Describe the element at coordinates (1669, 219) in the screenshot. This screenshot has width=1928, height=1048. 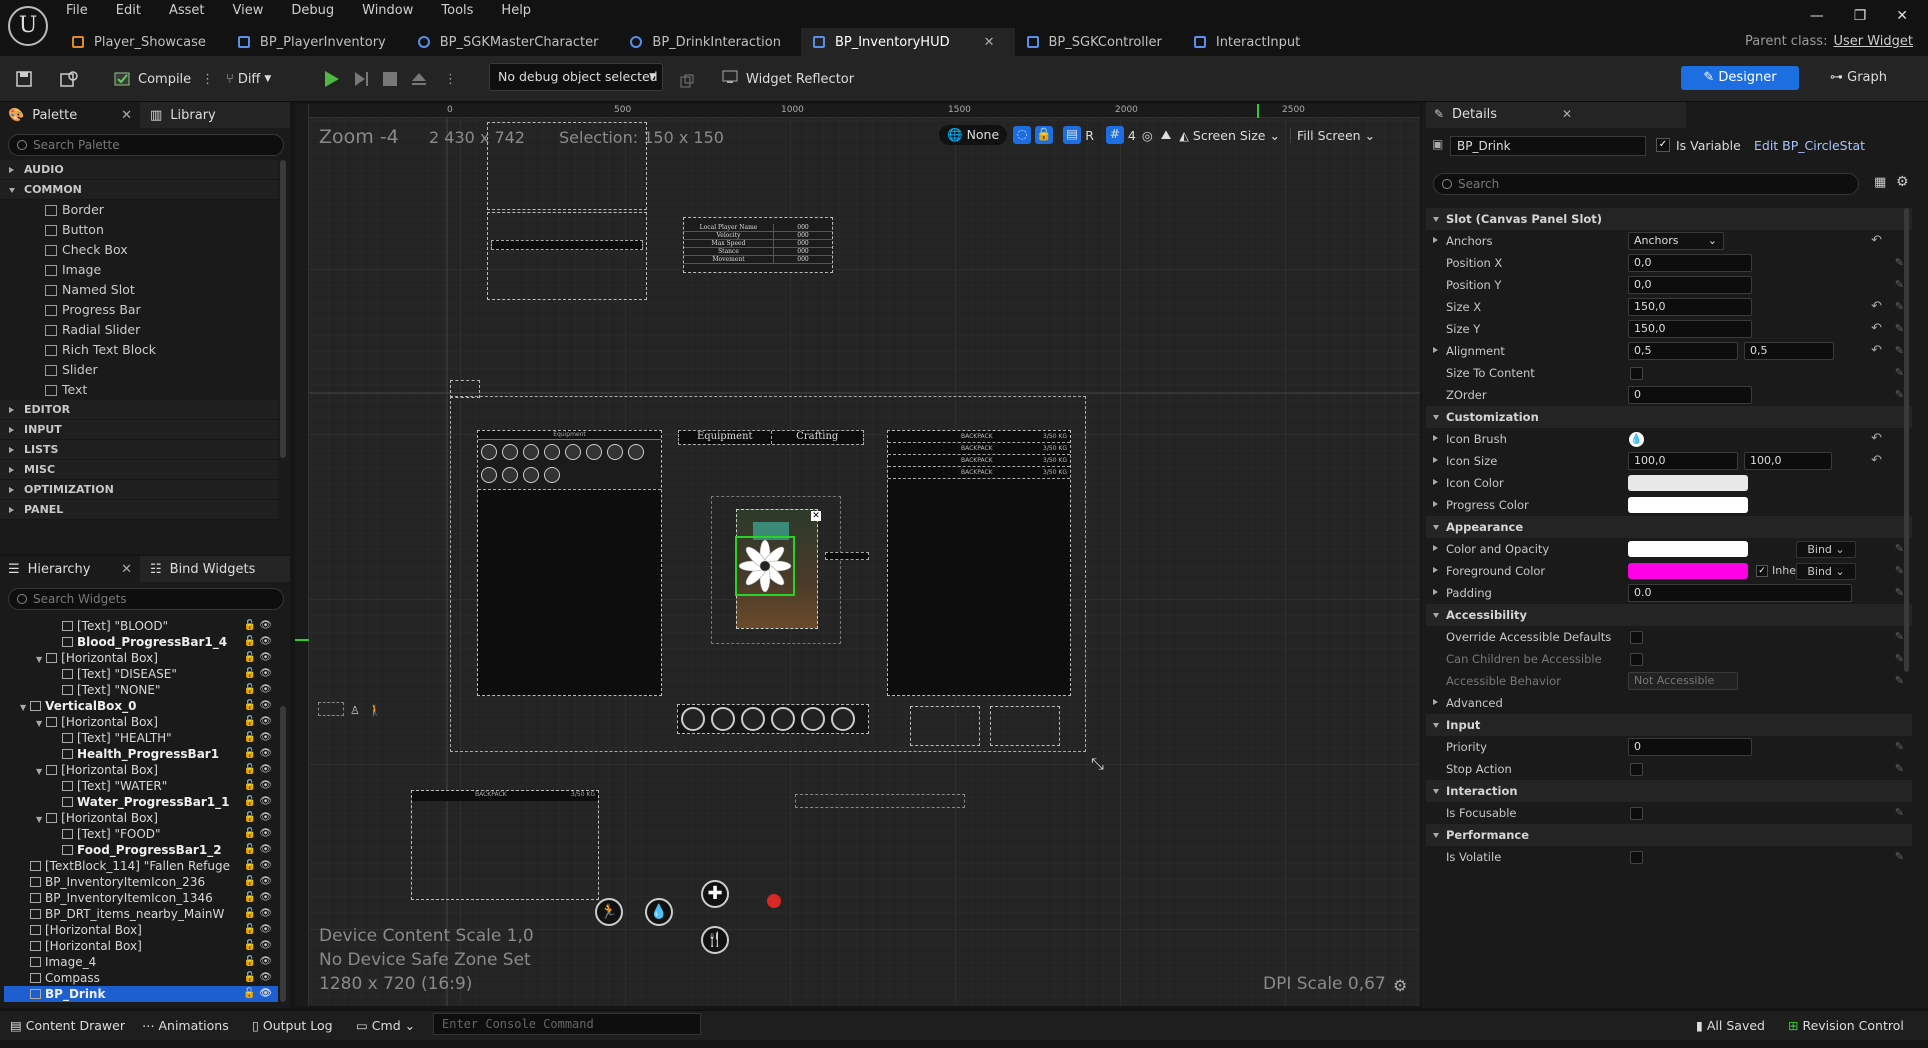
I see `section-slot_section: Slot (Canvas Panel Slot)` at that location.